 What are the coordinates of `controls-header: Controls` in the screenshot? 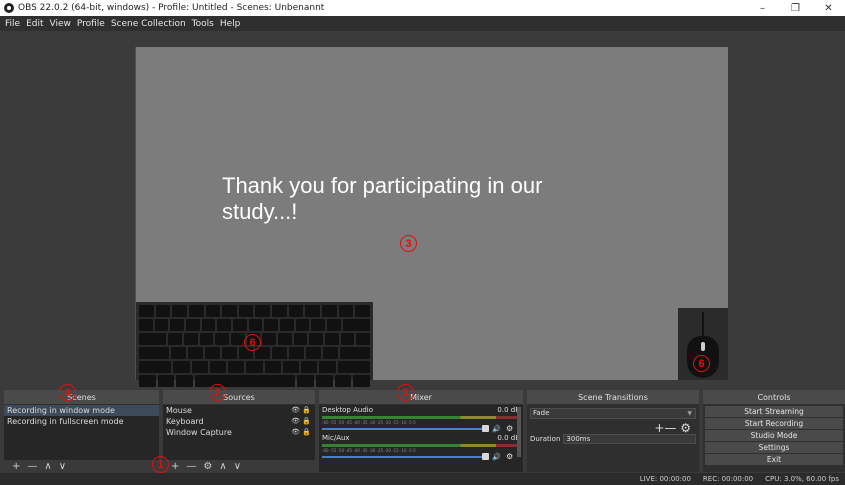 It's located at (774, 397).